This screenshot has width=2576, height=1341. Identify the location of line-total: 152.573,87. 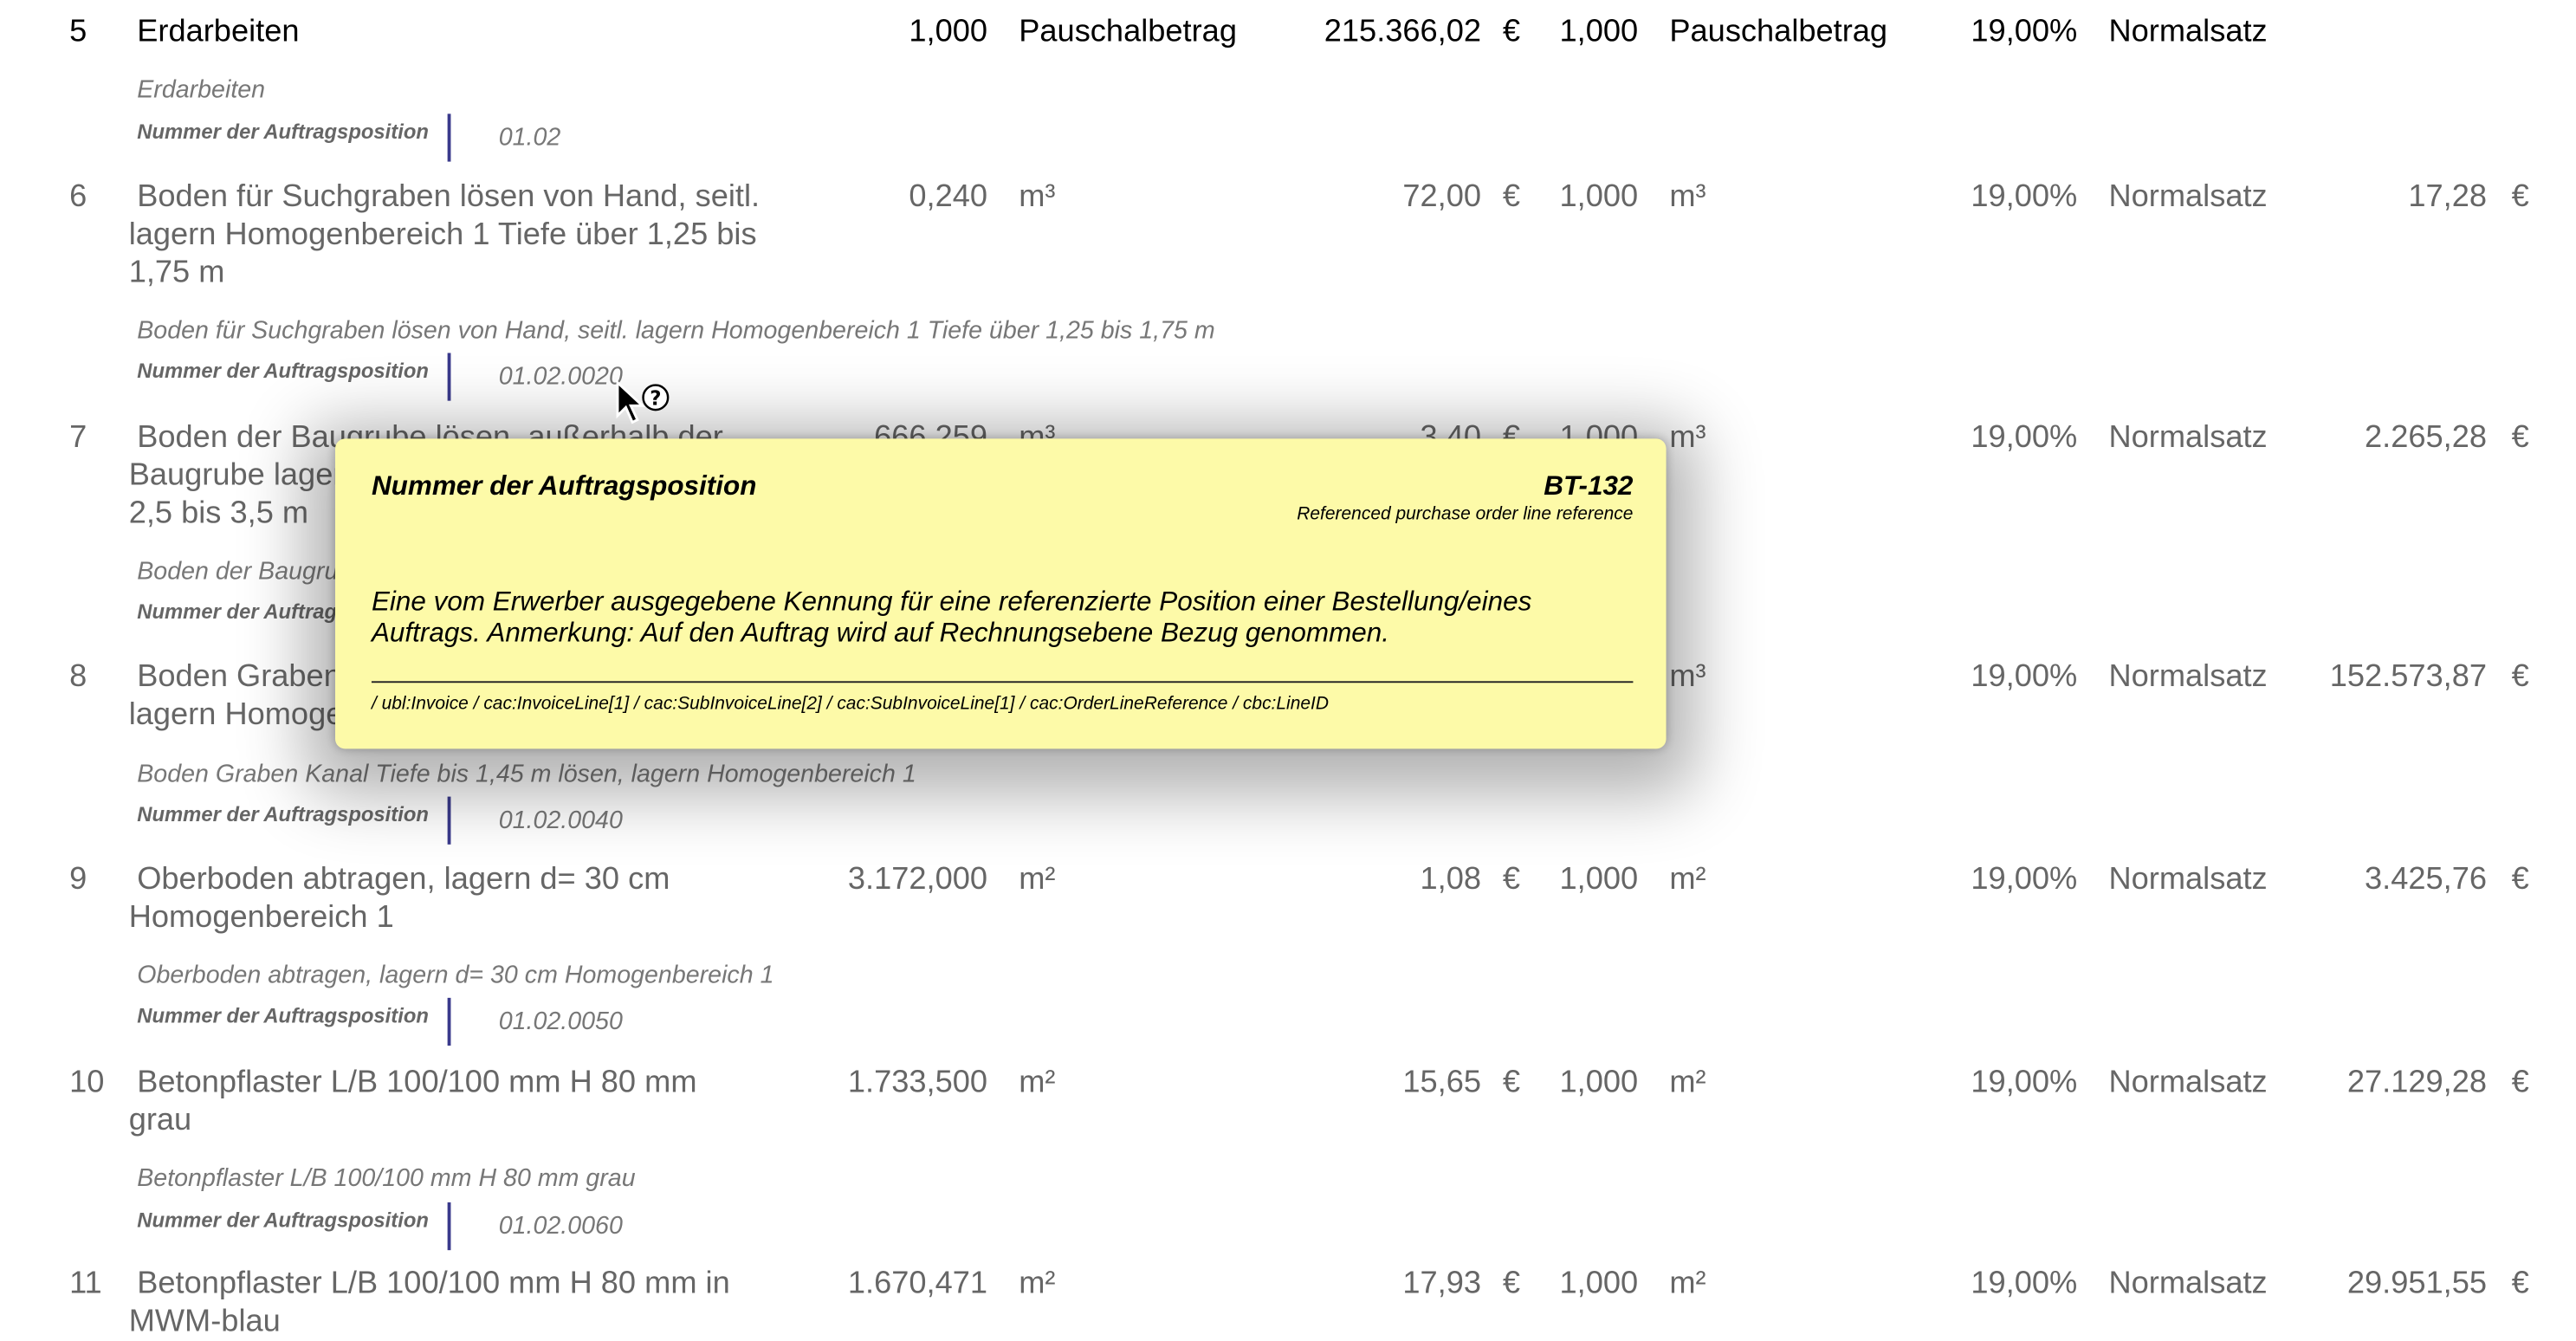
(2408, 677).